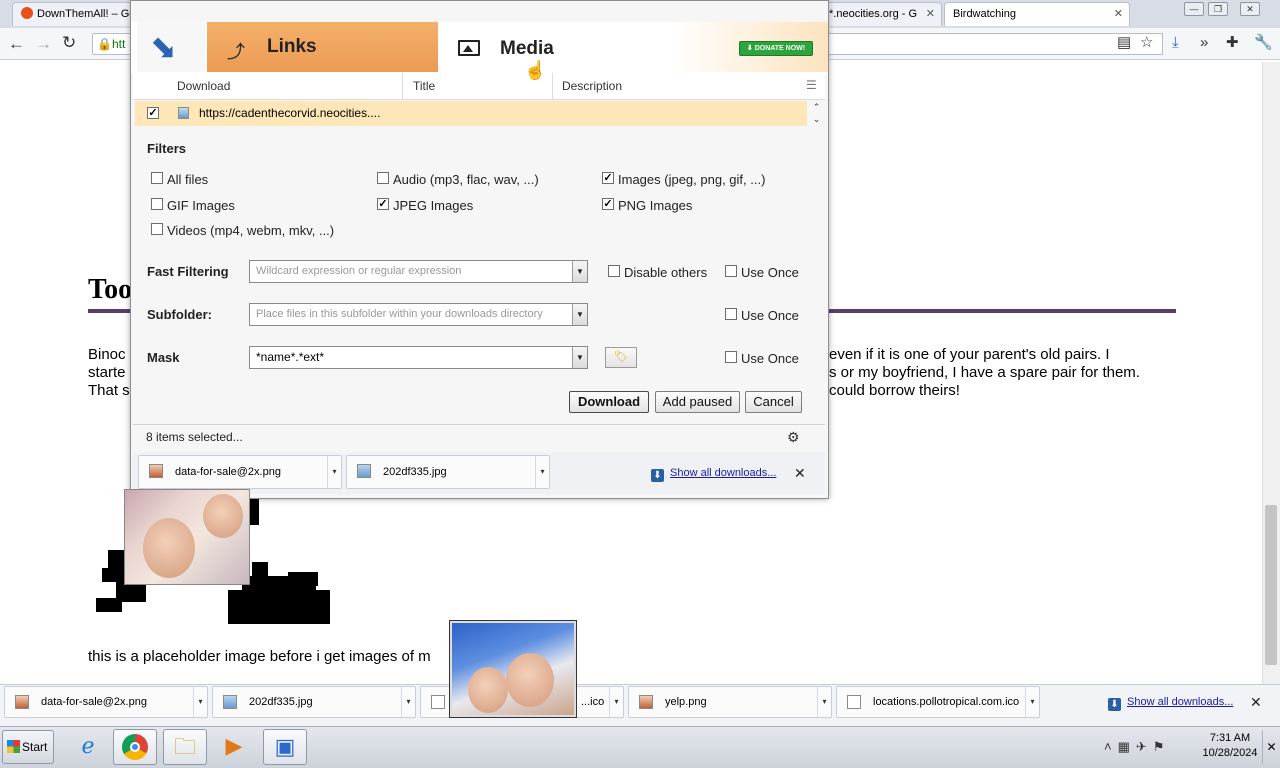 The height and width of the screenshot is (768, 1280). Describe the element at coordinates (236, 52) in the screenshot. I see `share-icon: ⤴` at that location.